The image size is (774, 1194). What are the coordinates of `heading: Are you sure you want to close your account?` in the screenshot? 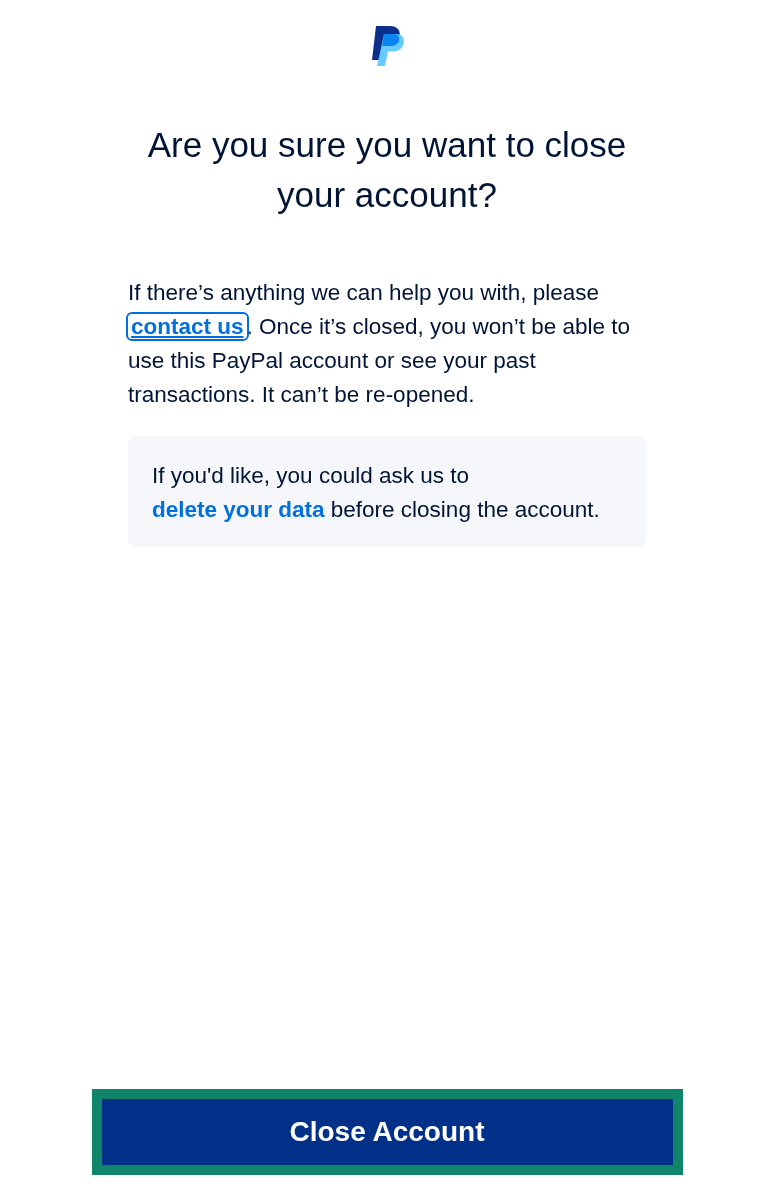 It's located at (387, 170).